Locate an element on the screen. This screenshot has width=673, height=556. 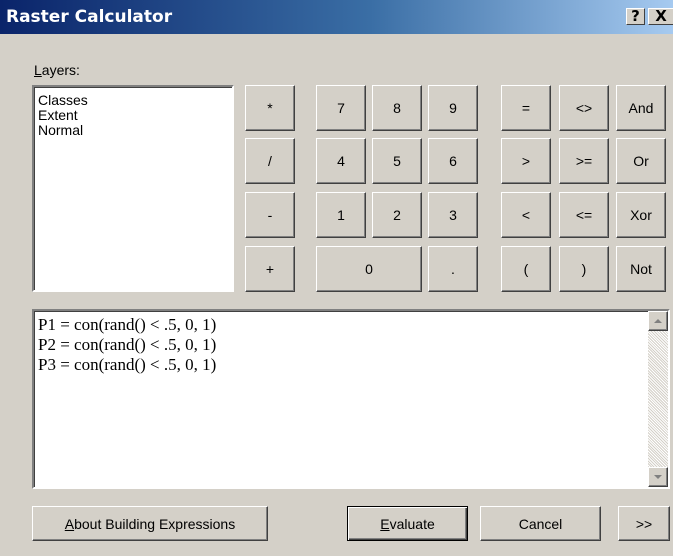
evaluate-button: Evaluate is located at coordinates (407, 523).